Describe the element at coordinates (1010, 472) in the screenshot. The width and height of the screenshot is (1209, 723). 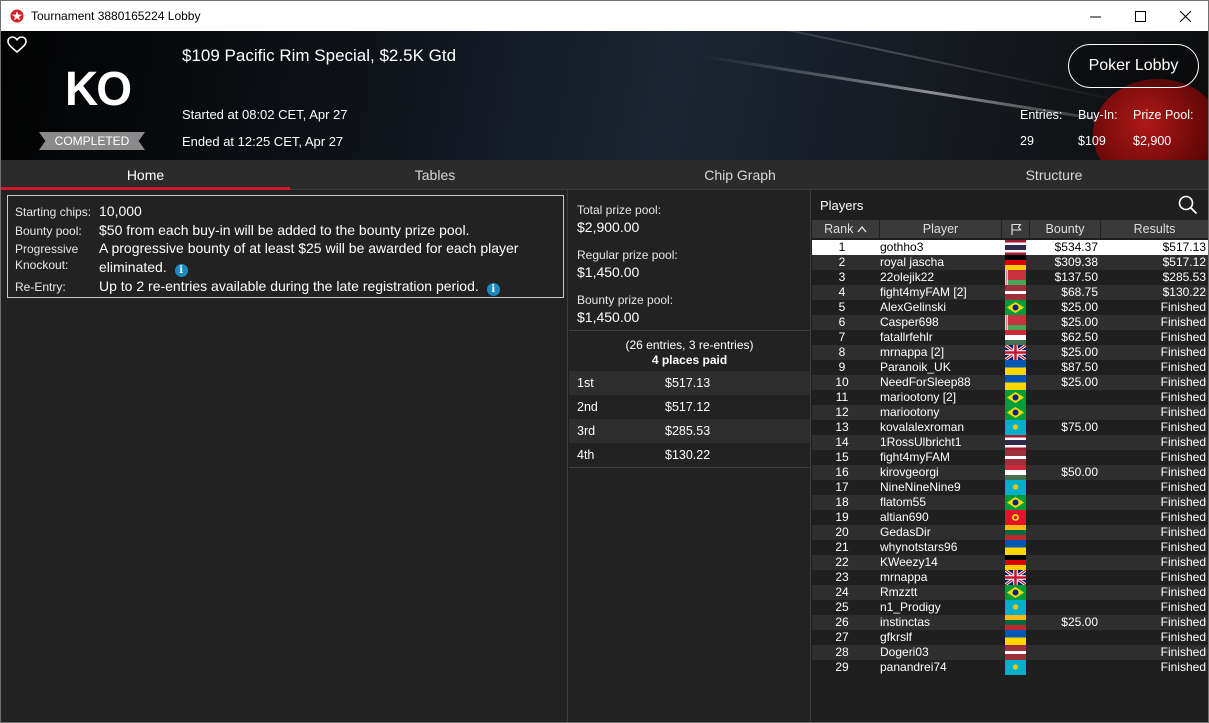
I see `table-row: 16 kirovgeorgi $50.00 Finished` at that location.